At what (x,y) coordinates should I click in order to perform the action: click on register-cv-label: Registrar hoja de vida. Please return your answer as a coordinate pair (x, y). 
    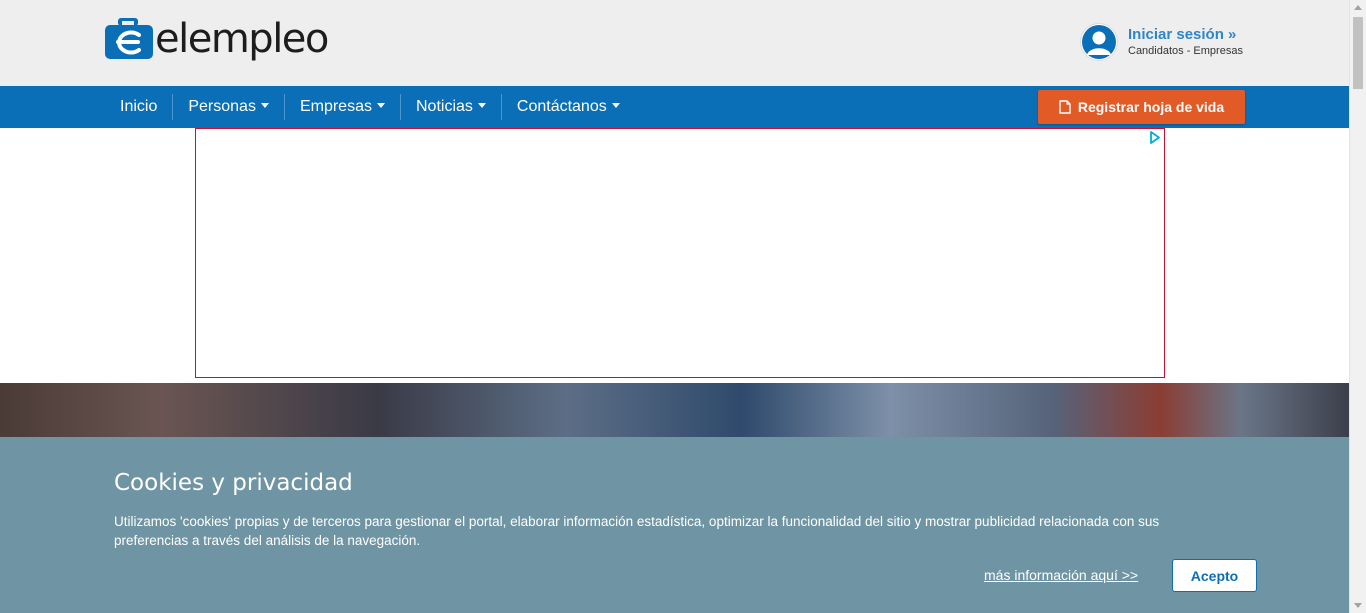
    Looking at the image, I should click on (1151, 107).